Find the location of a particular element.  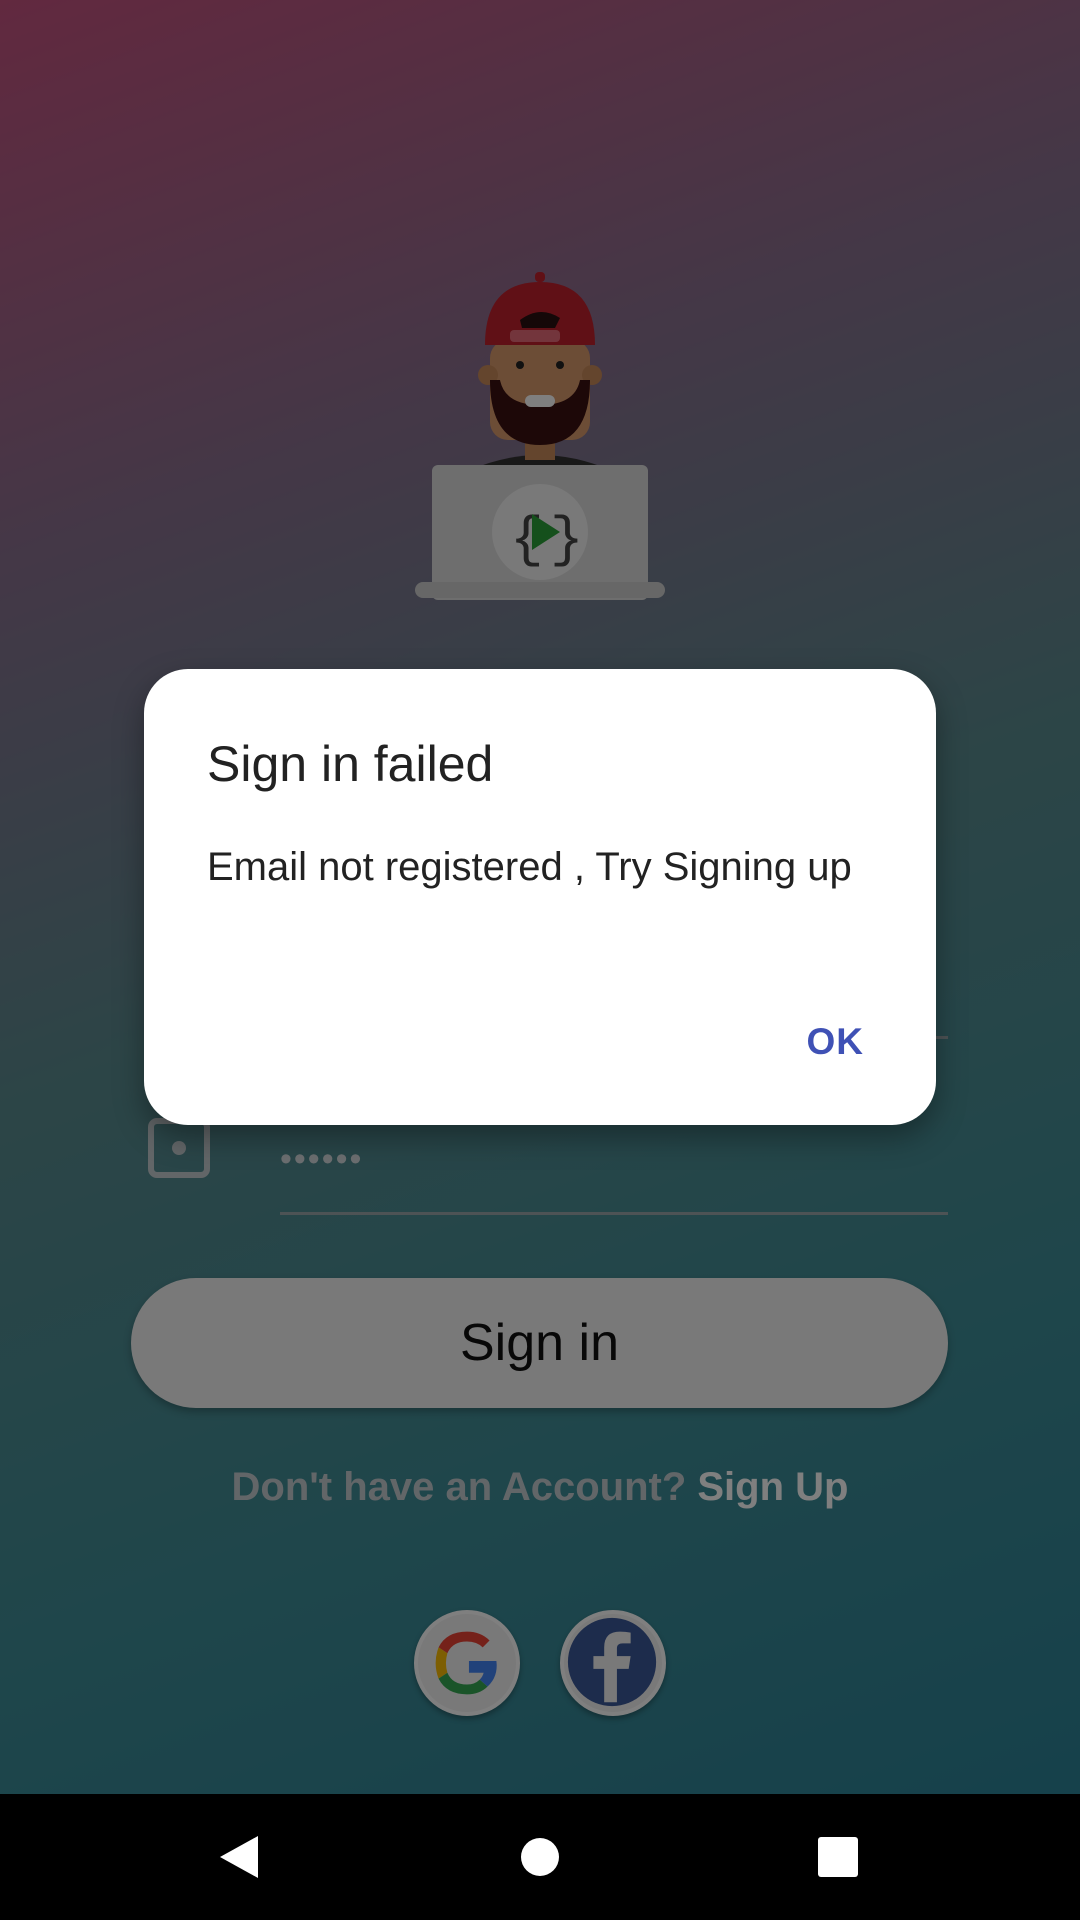

ok-button: OK is located at coordinates (836, 1042).